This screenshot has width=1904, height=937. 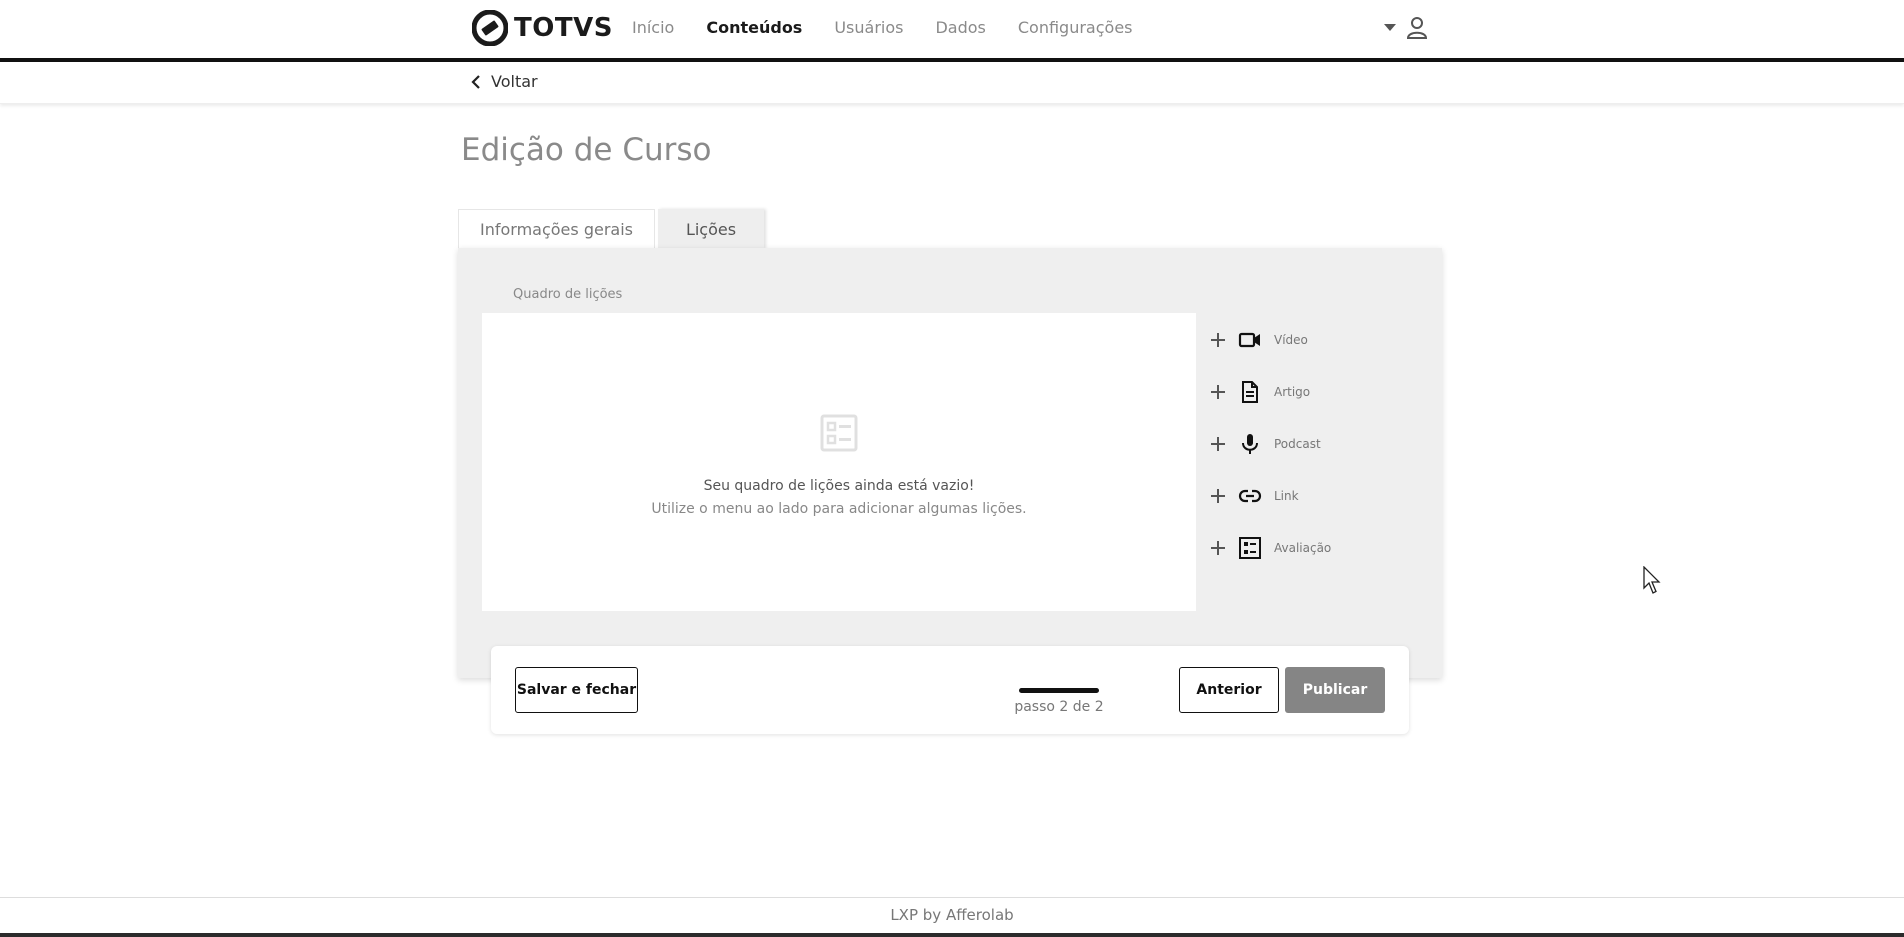 What do you see at coordinates (1250, 392) in the screenshot?
I see `article-icon` at bounding box center [1250, 392].